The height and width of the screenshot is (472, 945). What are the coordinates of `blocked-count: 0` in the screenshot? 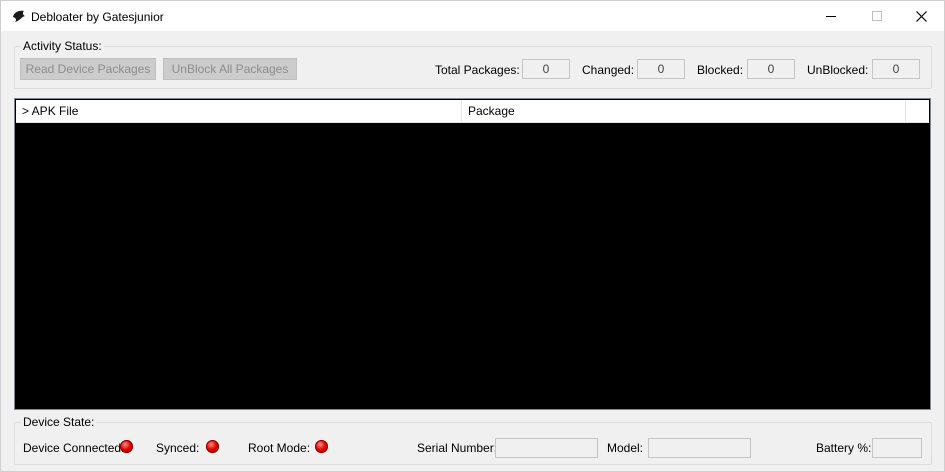 It's located at (771, 69).